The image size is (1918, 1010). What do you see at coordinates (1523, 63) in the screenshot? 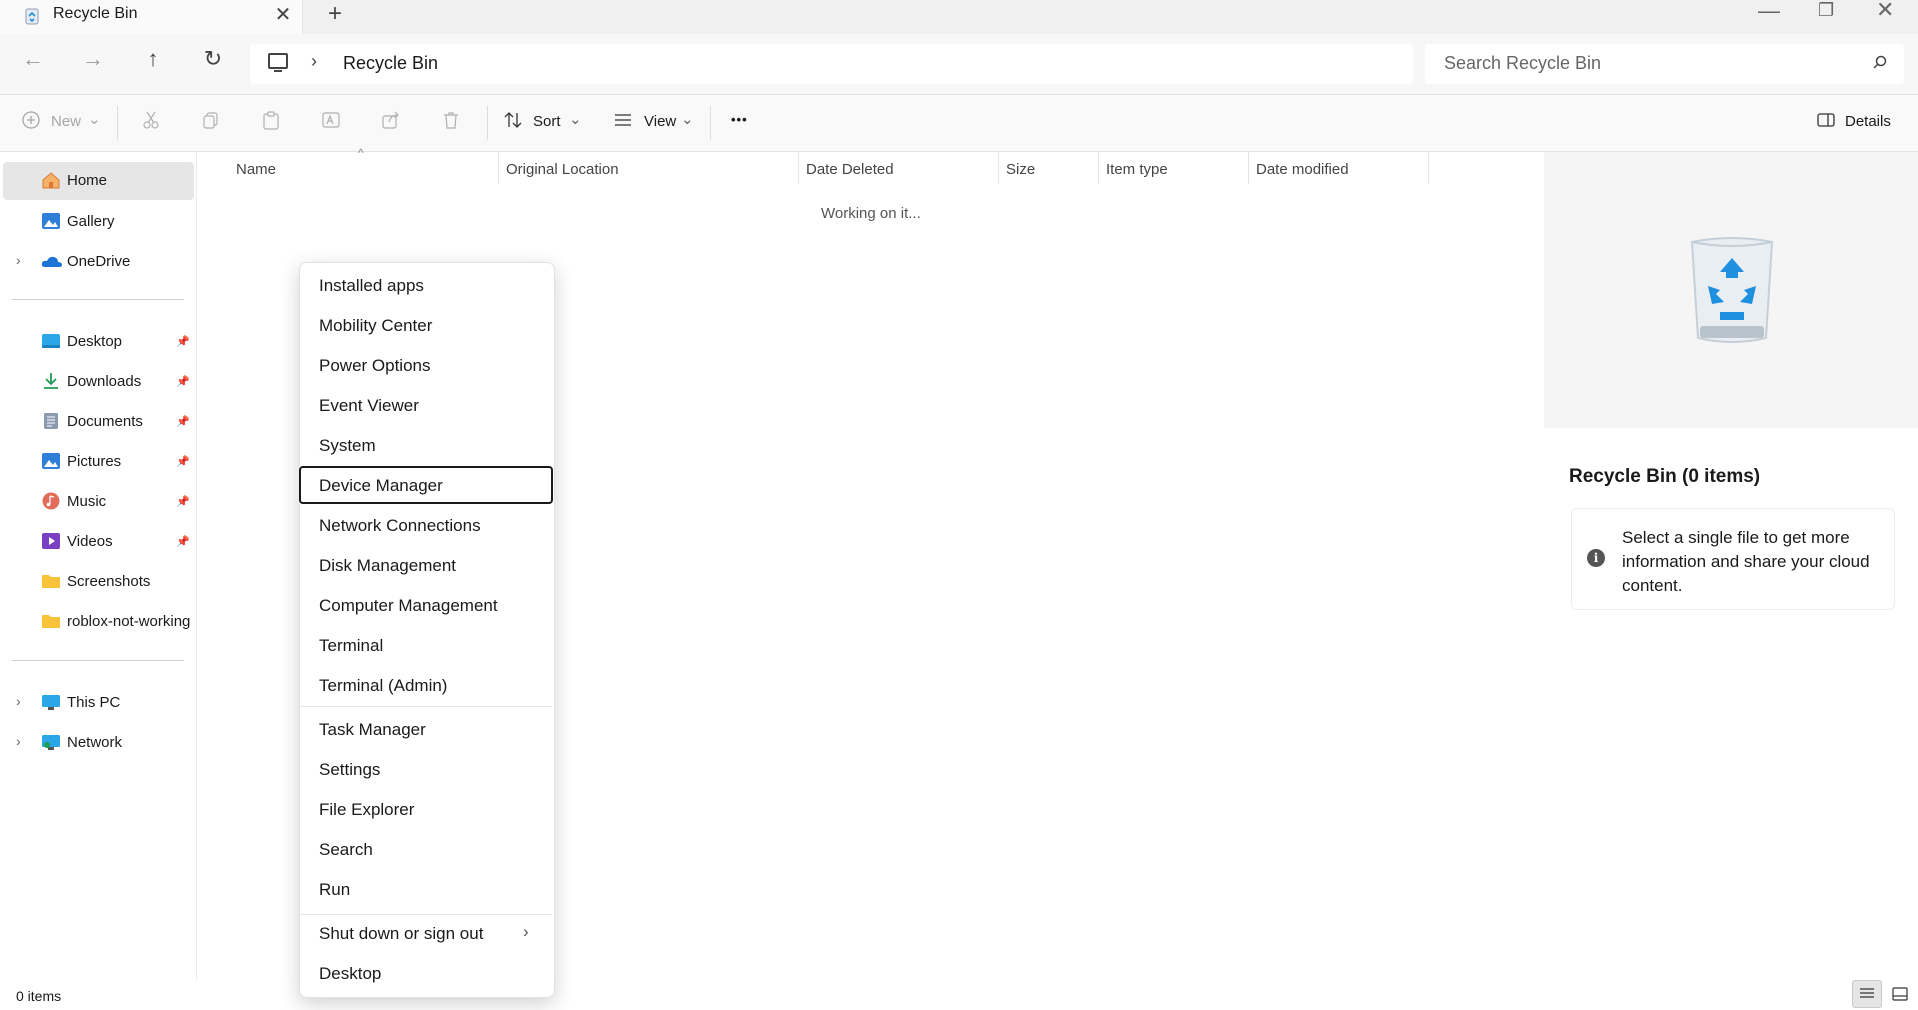
I see `search-placeholder: Search Recycle Bin` at bounding box center [1523, 63].